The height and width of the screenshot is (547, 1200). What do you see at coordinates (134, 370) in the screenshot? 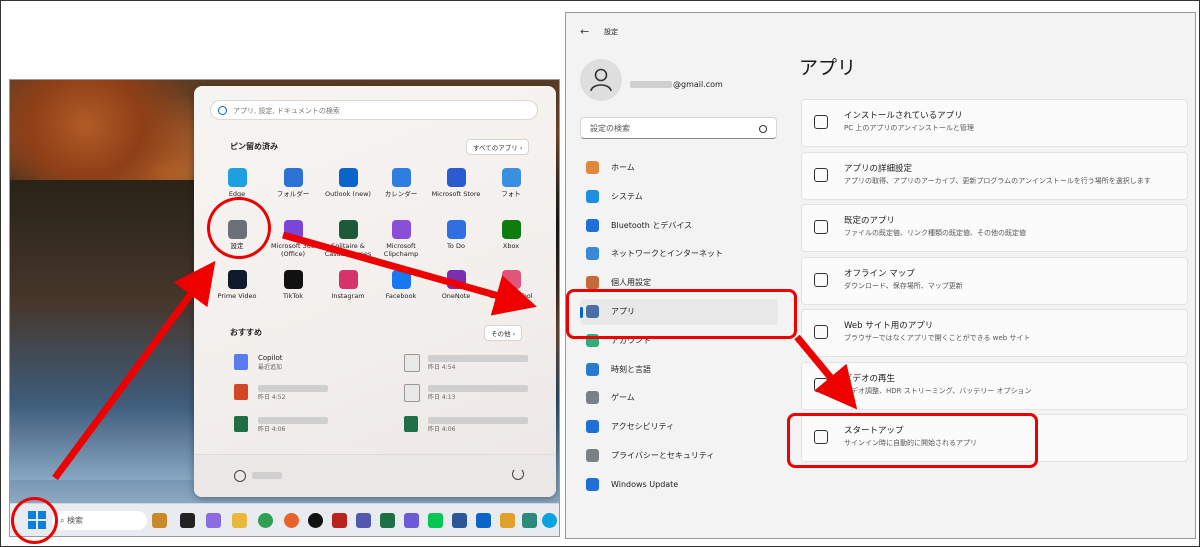
I see `arrow-start-to-settings` at bounding box center [134, 370].